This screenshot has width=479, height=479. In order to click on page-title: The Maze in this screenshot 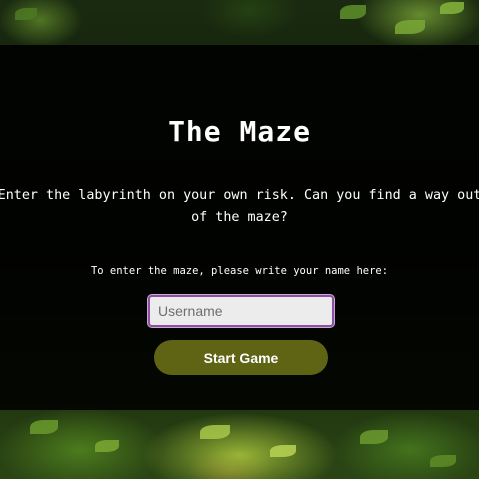, I will do `click(239, 131)`.